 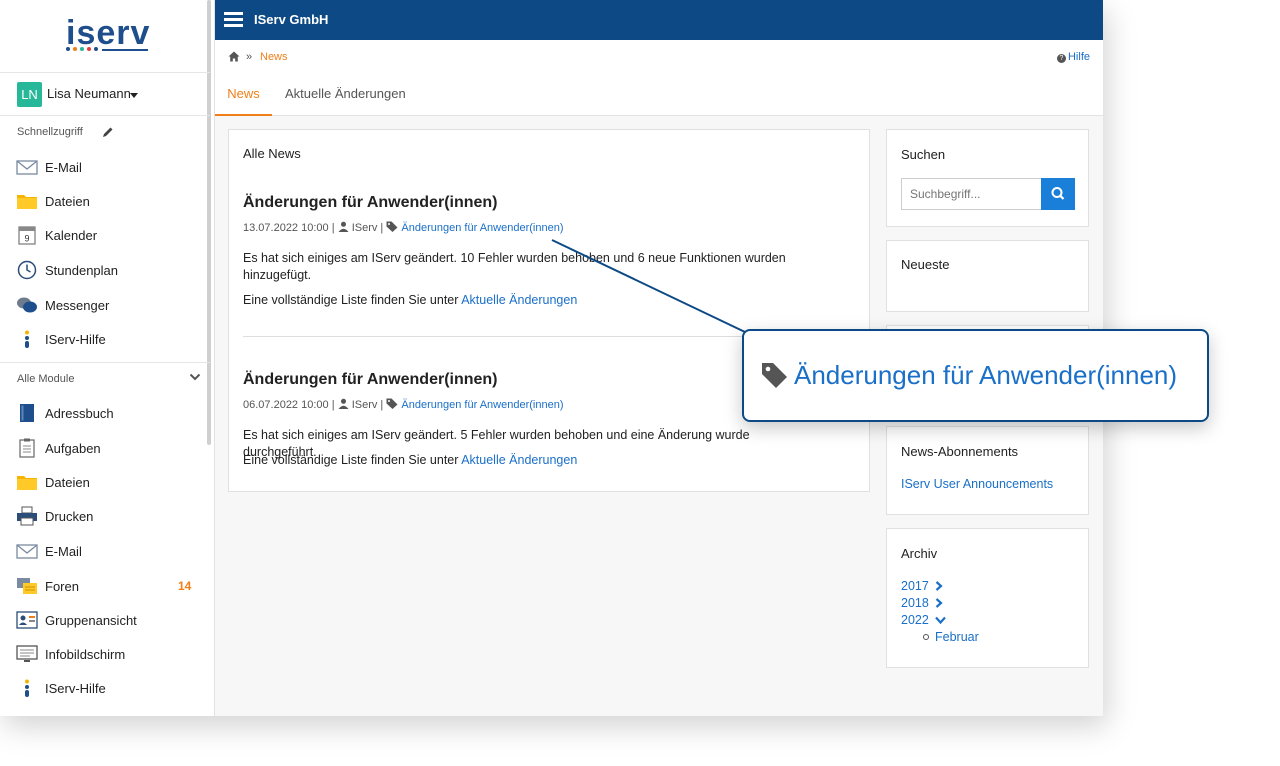 What do you see at coordinates (922, 603) in the screenshot?
I see `archive-year-link: 2018` at bounding box center [922, 603].